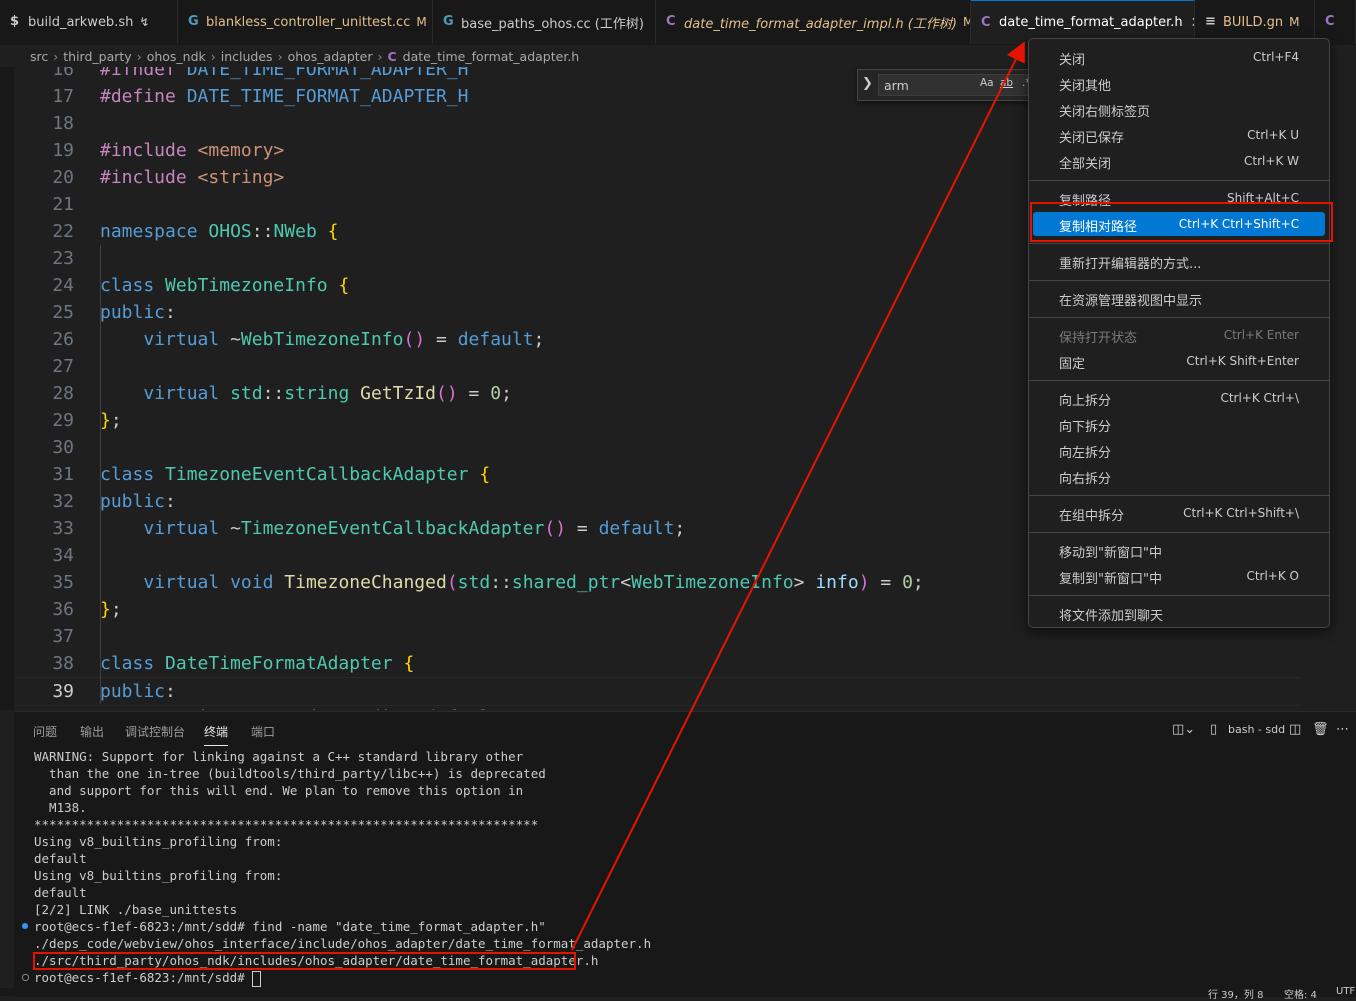 The width and height of the screenshot is (1356, 1001). What do you see at coordinates (1183, 729) in the screenshot?
I see `layout-toggle-icon: ◫⌄` at bounding box center [1183, 729].